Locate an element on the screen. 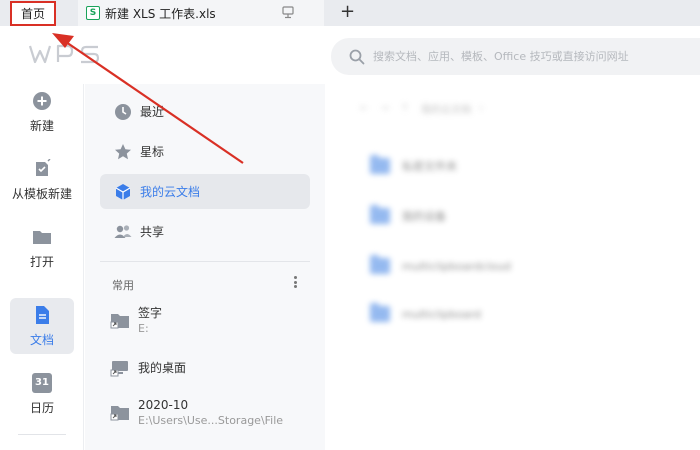 This screenshot has height=450, width=700. left-rail: 新建 从模板新建 打开 文档 31 日历 is located at coordinates (42, 267).